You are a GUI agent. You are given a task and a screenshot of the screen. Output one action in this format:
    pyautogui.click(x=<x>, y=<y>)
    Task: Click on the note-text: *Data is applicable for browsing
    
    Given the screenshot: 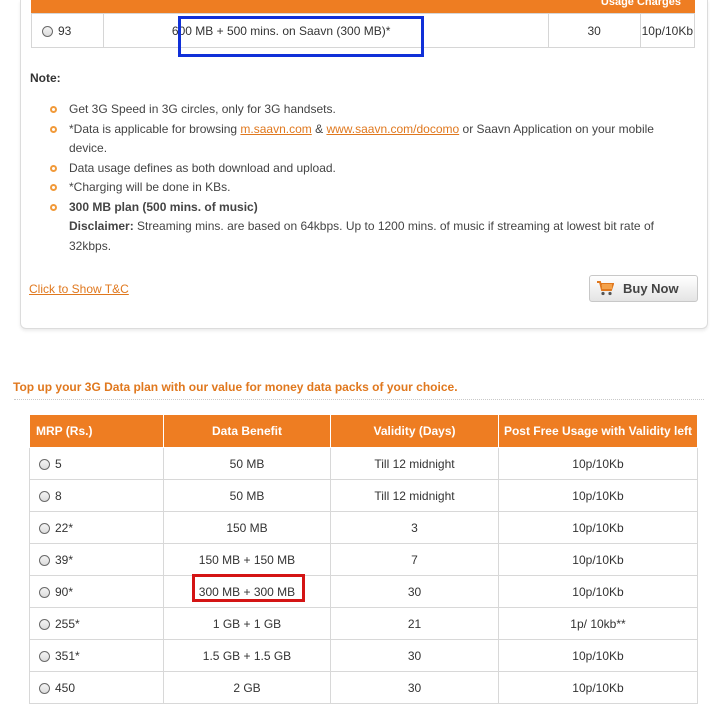 What is the action you would take?
    pyautogui.click(x=155, y=128)
    